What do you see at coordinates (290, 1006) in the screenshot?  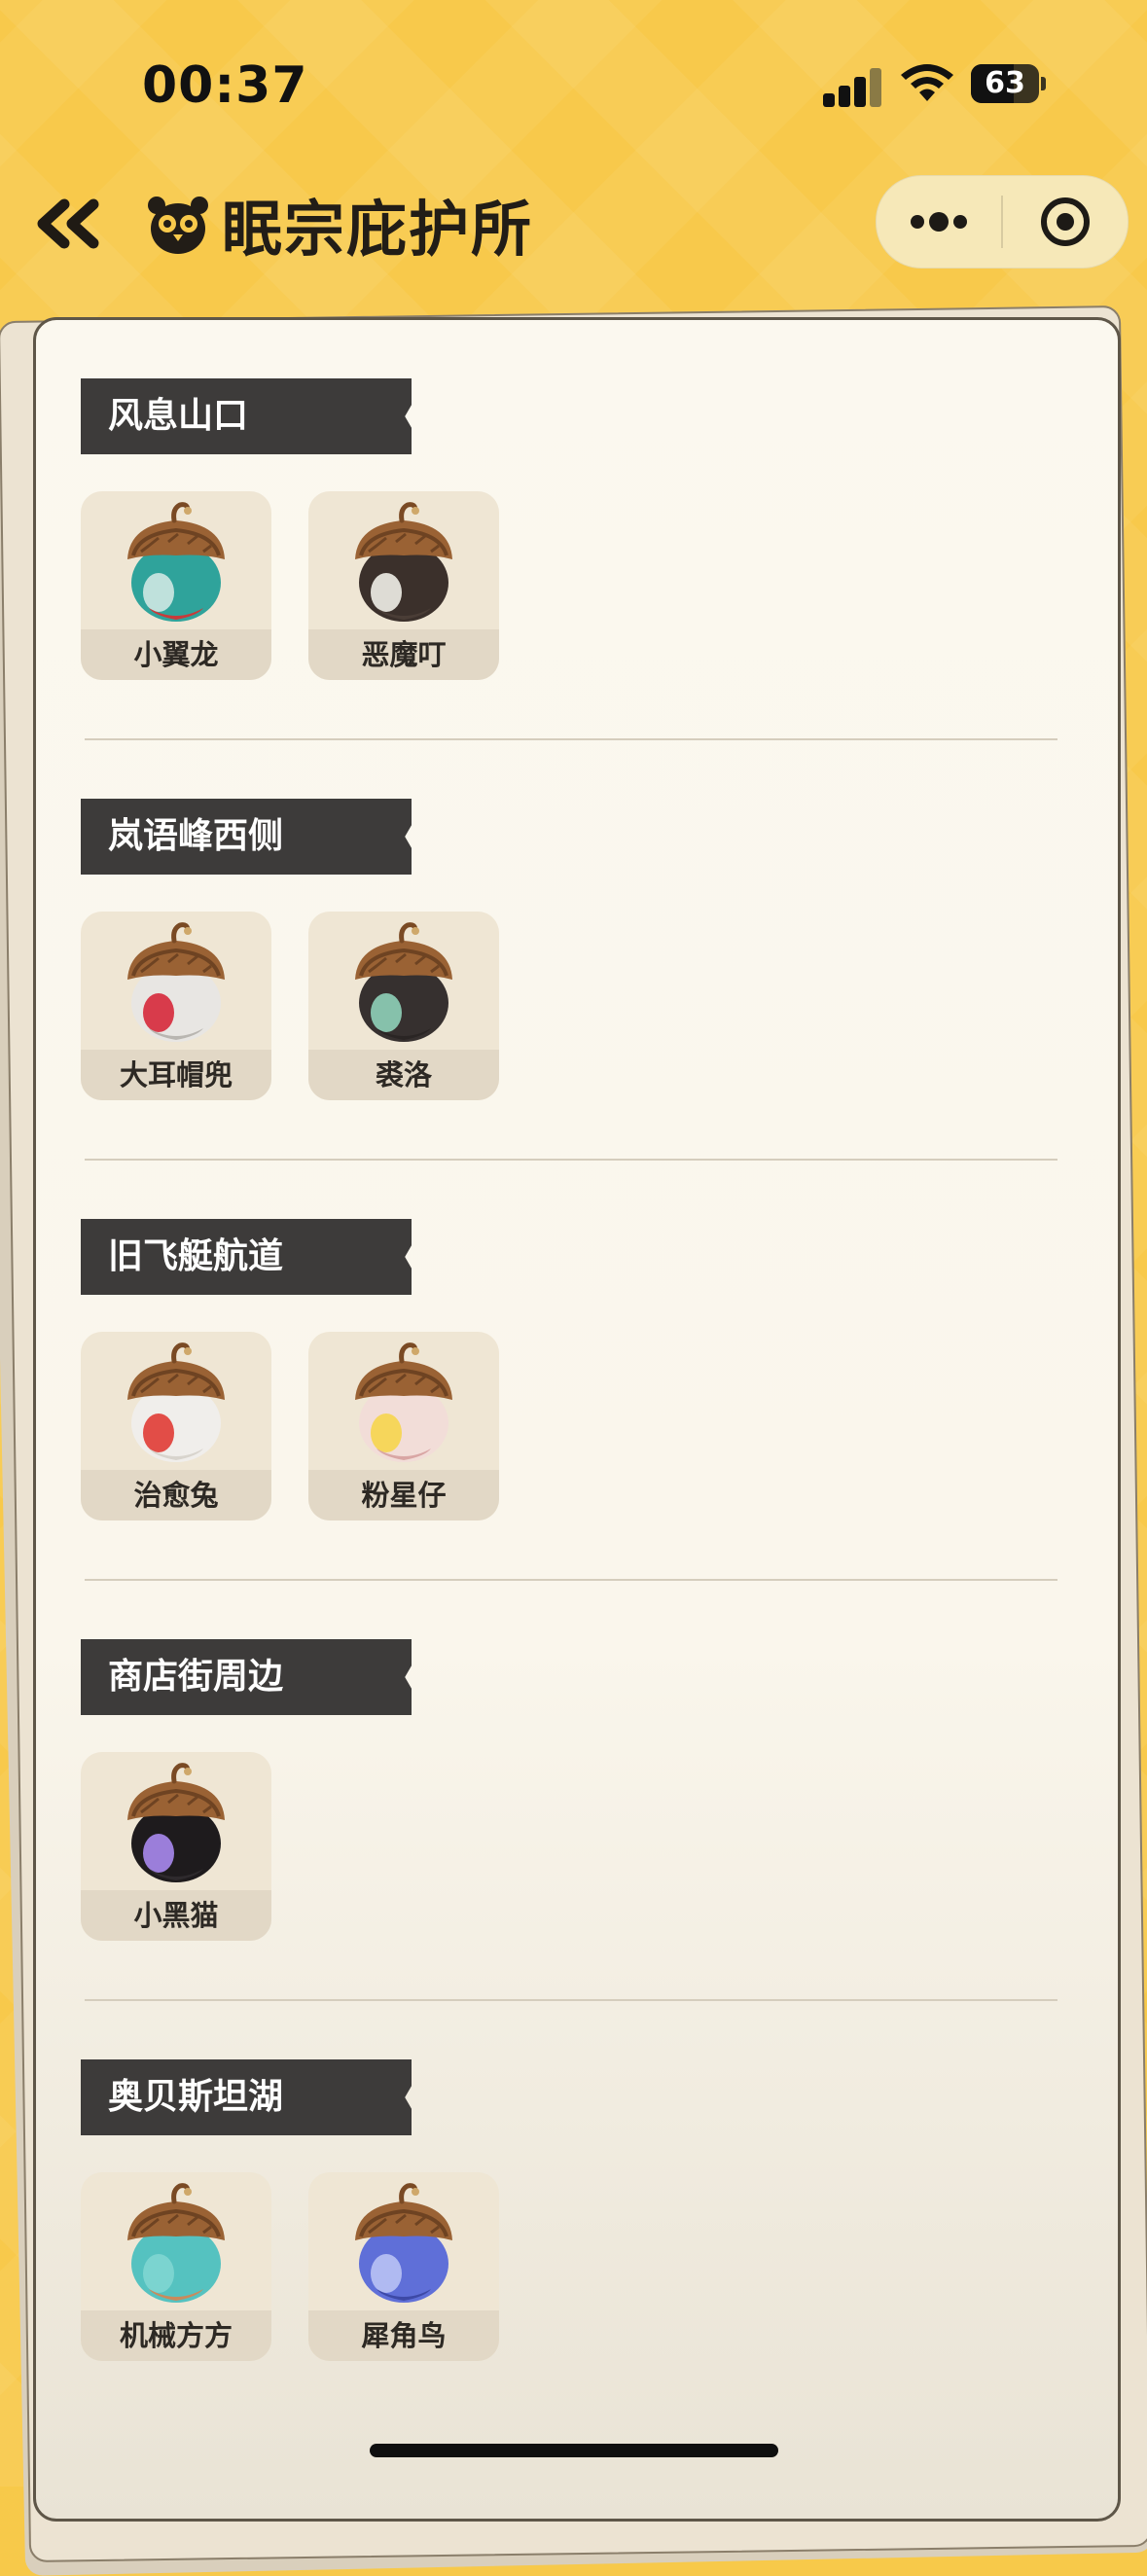 I see `pet-list: 大耳帽兜 裘洛` at bounding box center [290, 1006].